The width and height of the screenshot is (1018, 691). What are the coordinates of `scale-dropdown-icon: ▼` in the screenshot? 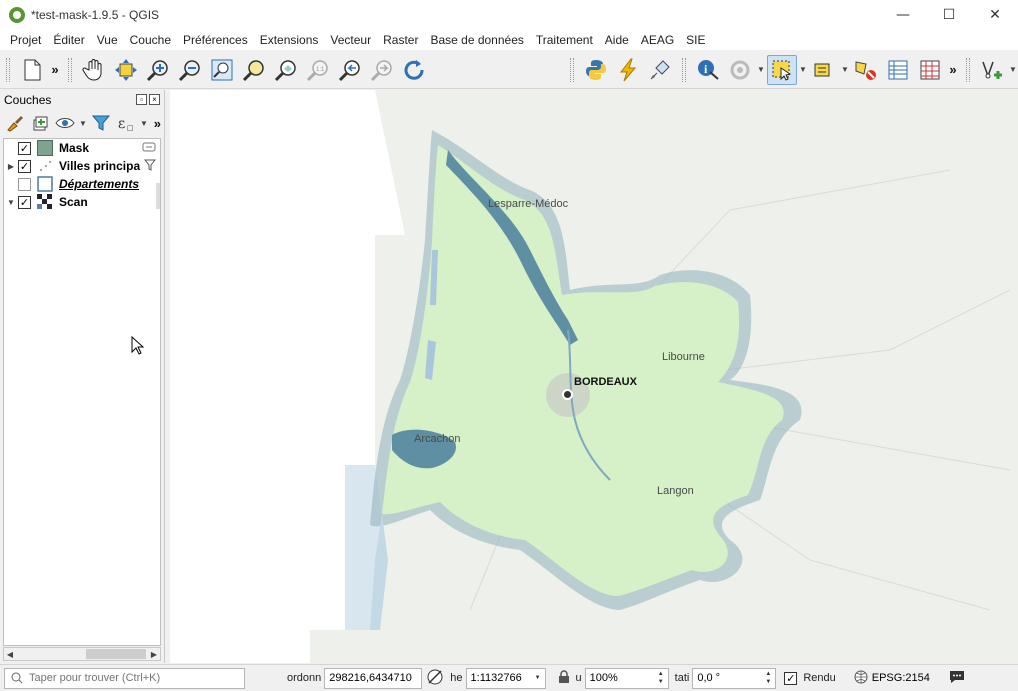 It's located at (538, 678).